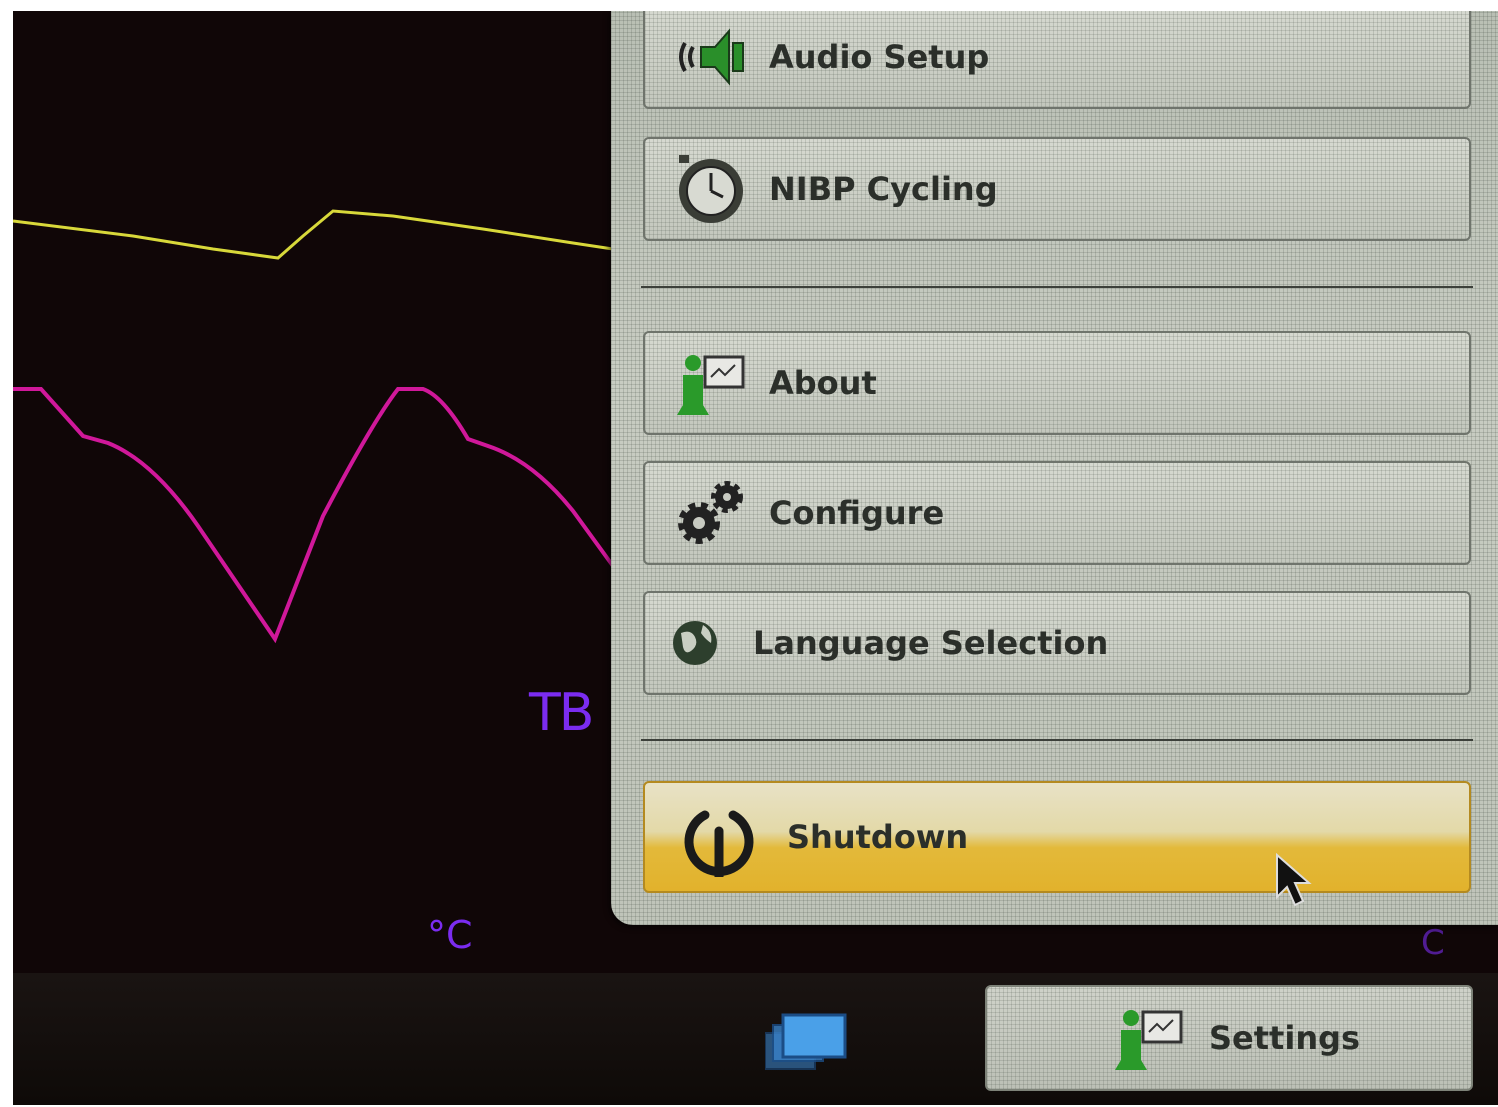 This screenshot has height=1107, width=1498. I want to click on configure-button: Configure, so click(1057, 513).